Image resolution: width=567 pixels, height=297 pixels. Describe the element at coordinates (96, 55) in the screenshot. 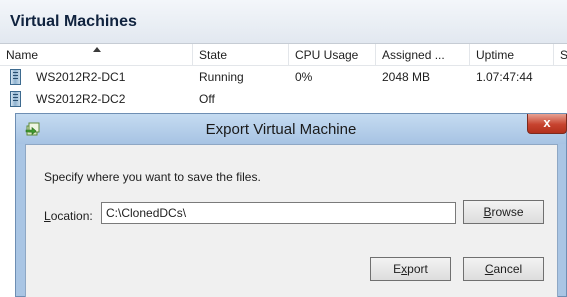

I see `column-header-name: Name` at that location.